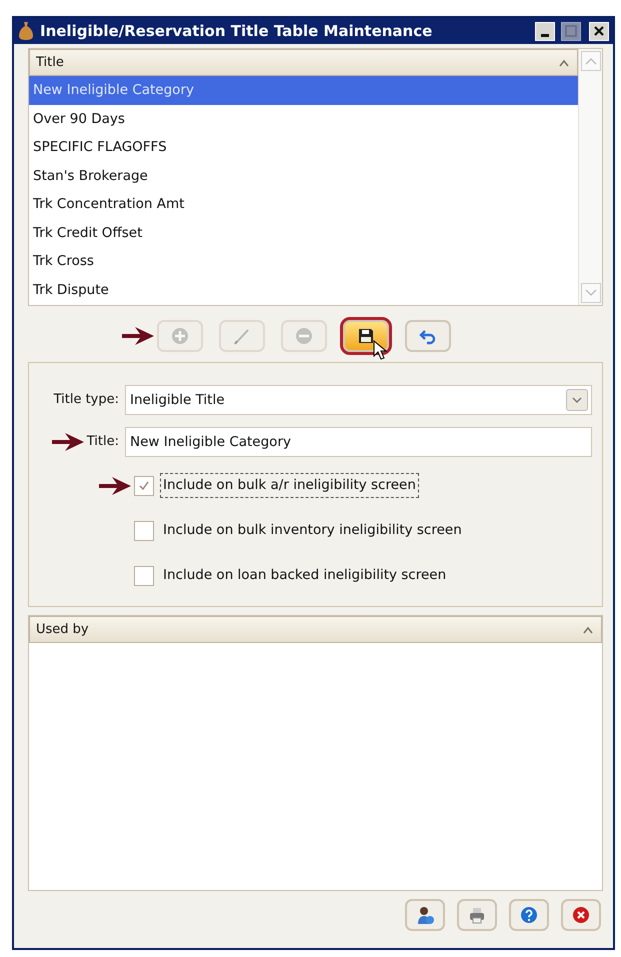 The image size is (621, 957). What do you see at coordinates (315, 629) in the screenshot?
I see `column-header: Used by` at bounding box center [315, 629].